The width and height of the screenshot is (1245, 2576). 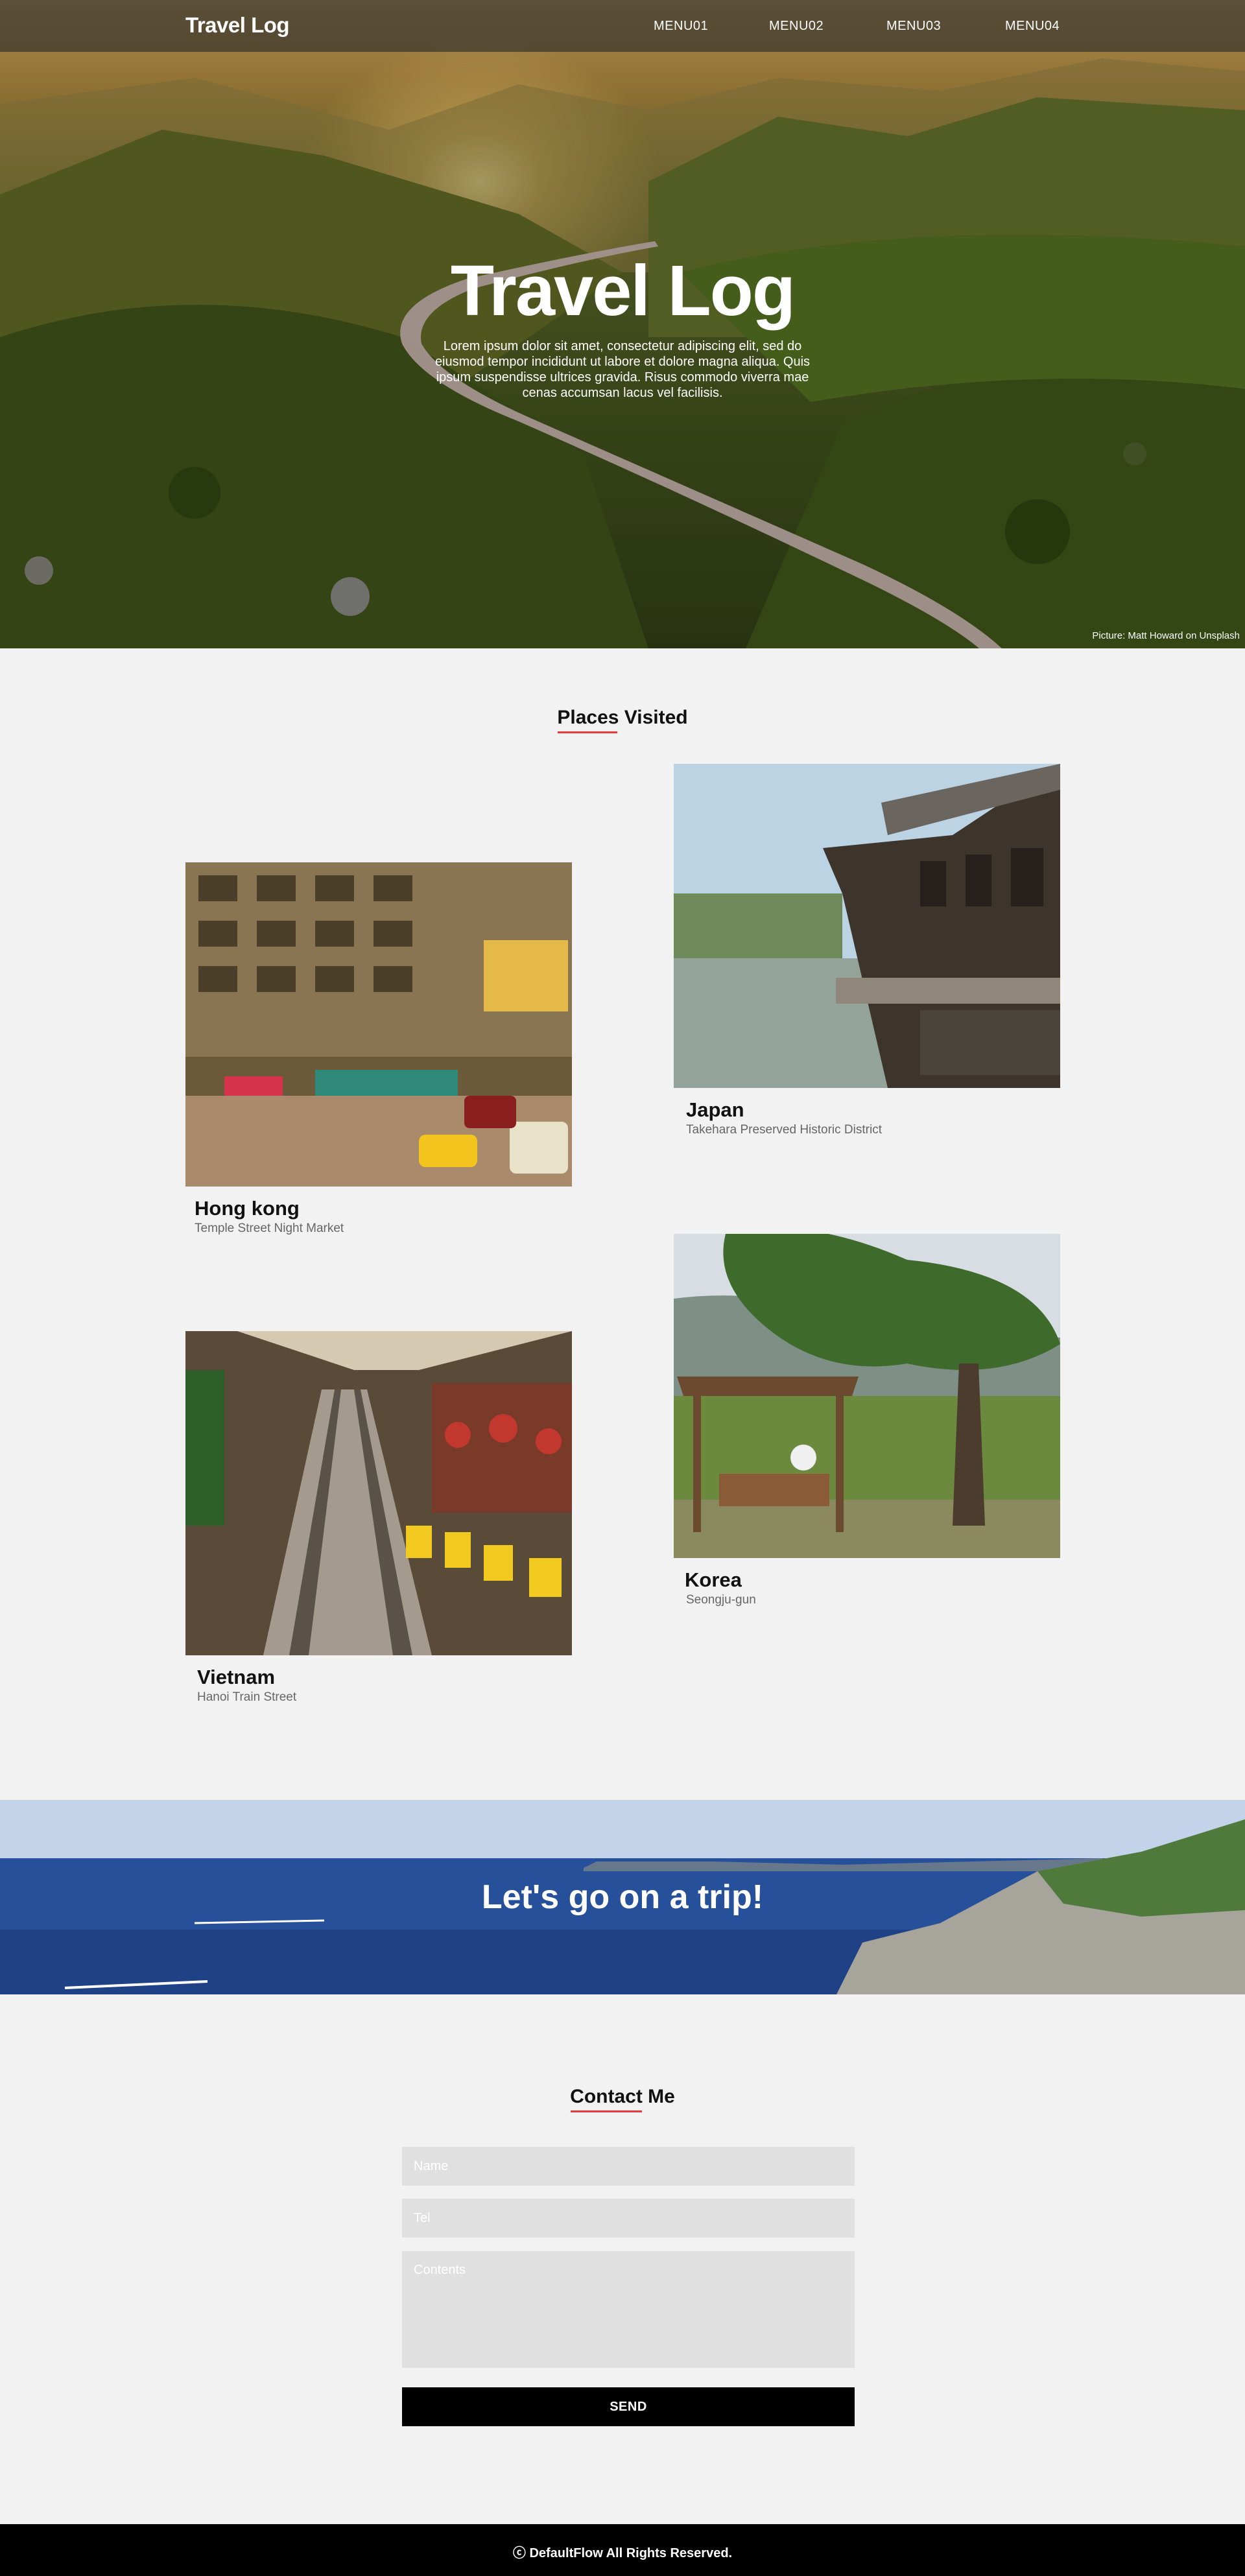 What do you see at coordinates (247, 1697) in the screenshot?
I see `place-desc-vietnam: Hanoi Train Street` at bounding box center [247, 1697].